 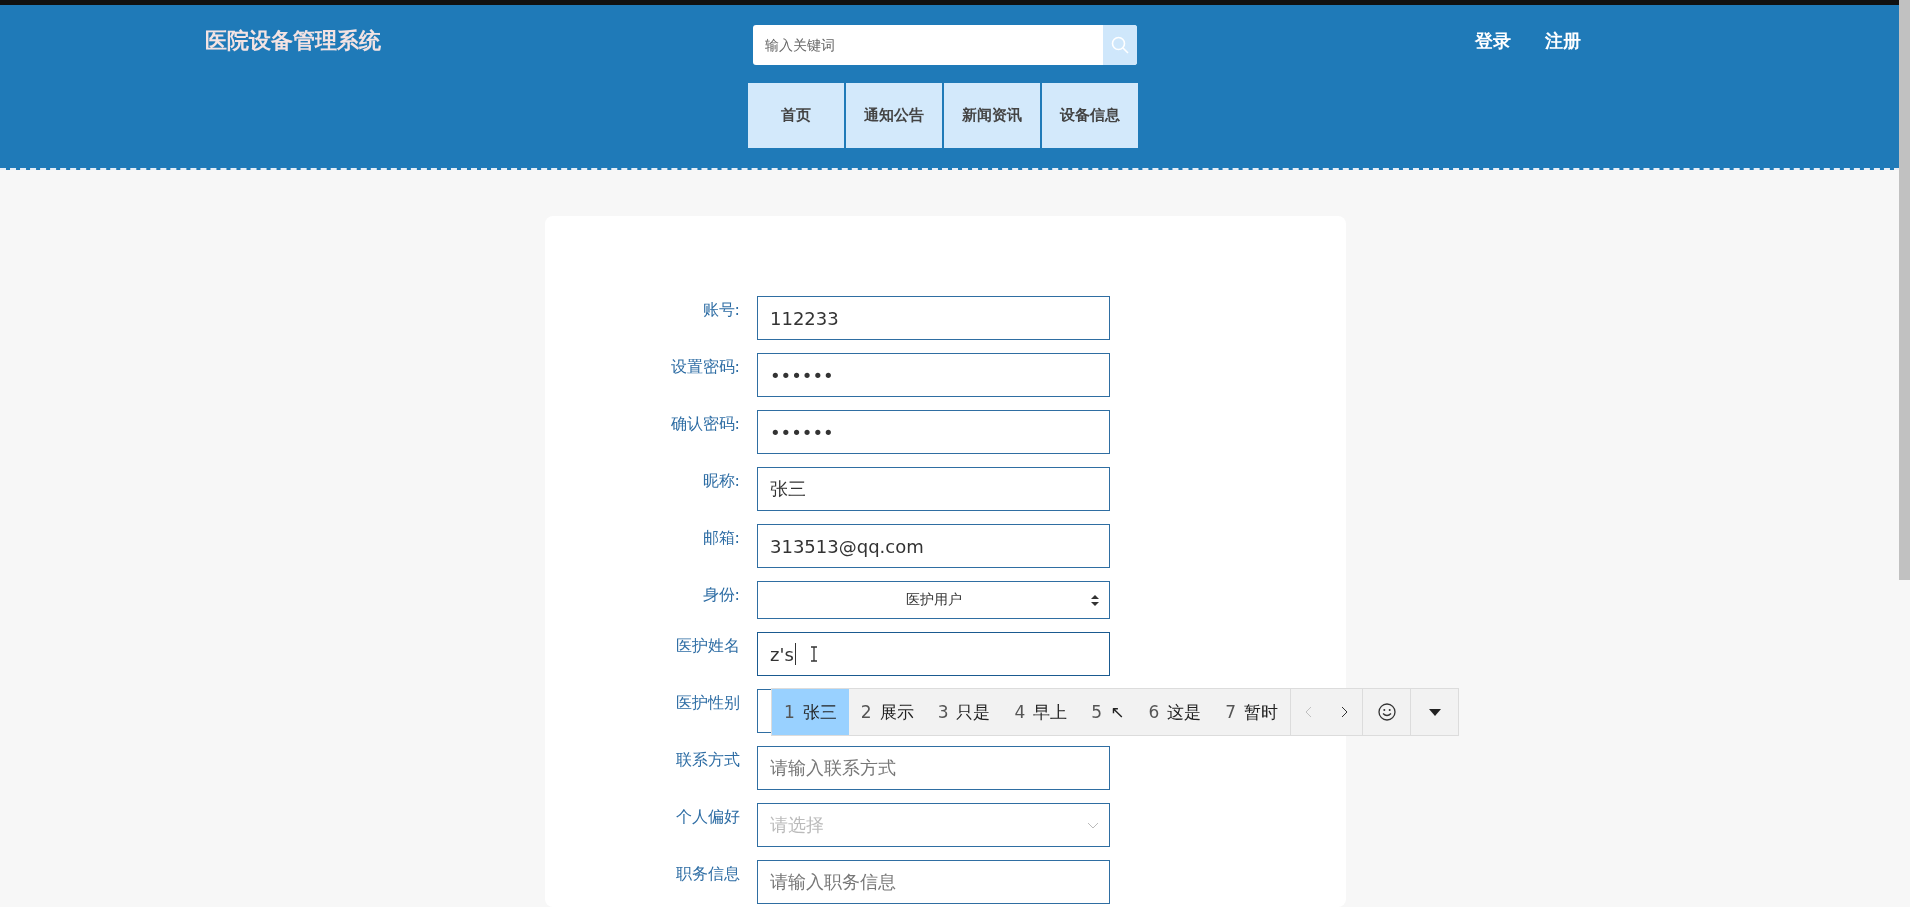 I want to click on header-link: 注册, so click(x=1563, y=41).